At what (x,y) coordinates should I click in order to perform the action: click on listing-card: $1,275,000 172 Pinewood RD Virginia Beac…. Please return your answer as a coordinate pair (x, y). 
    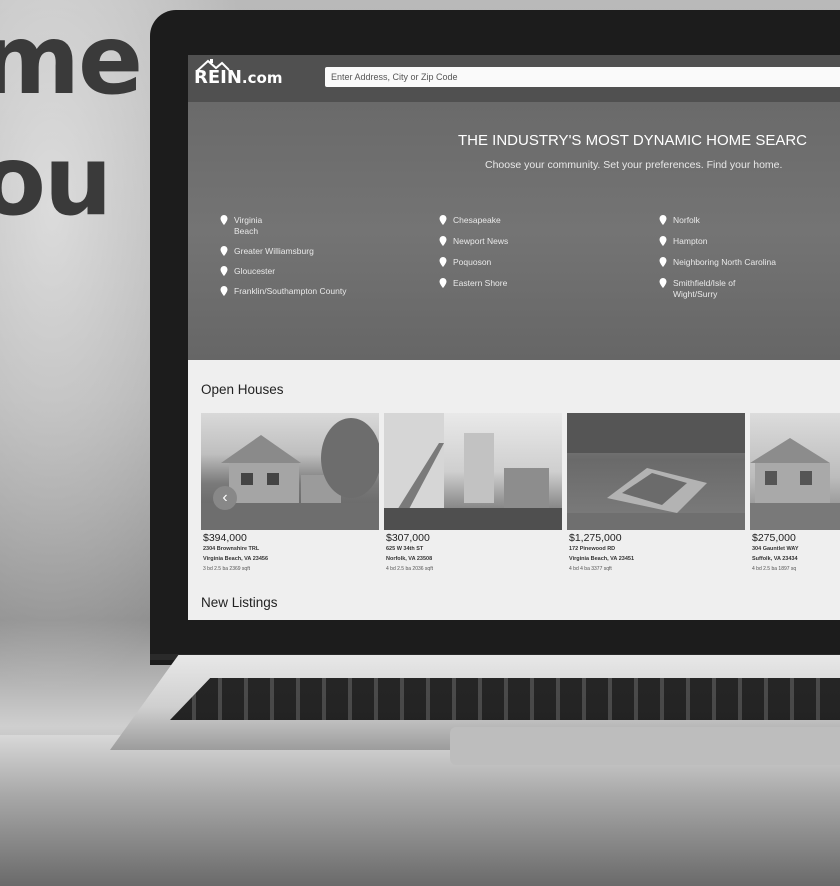
    Looking at the image, I should click on (657, 496).